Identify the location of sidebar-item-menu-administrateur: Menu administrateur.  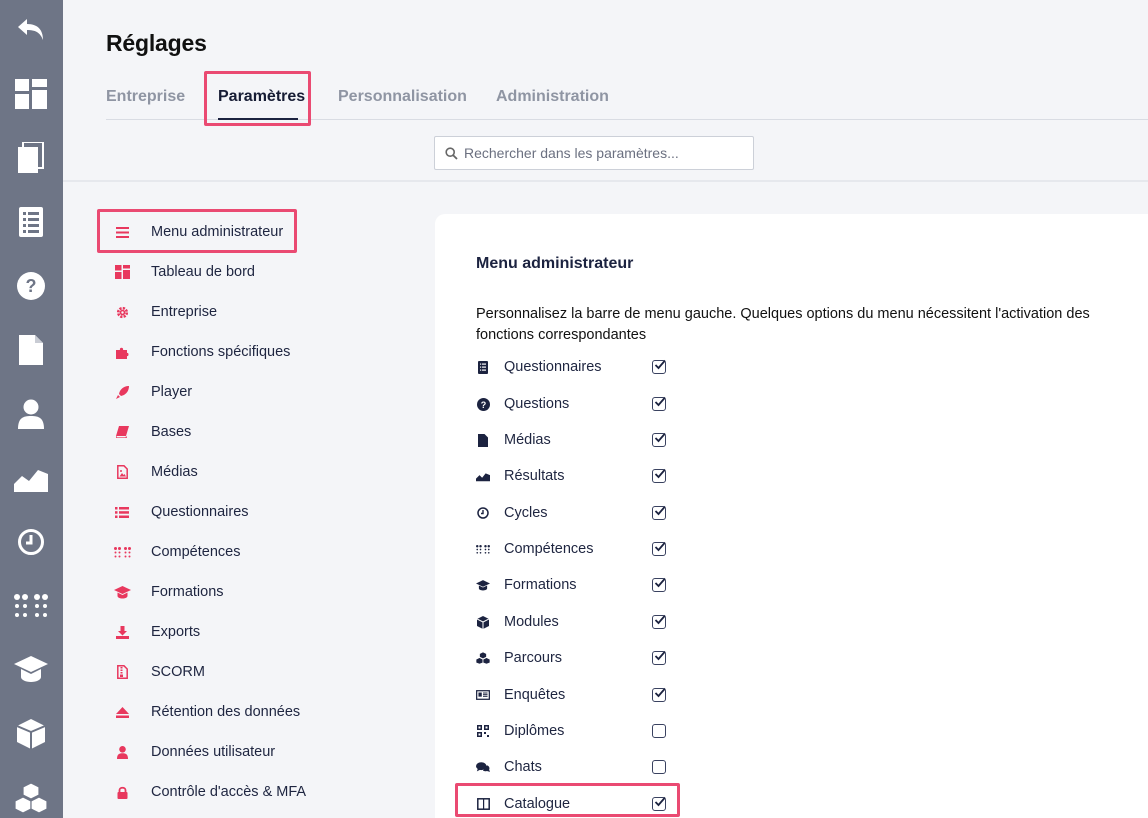
(197, 232).